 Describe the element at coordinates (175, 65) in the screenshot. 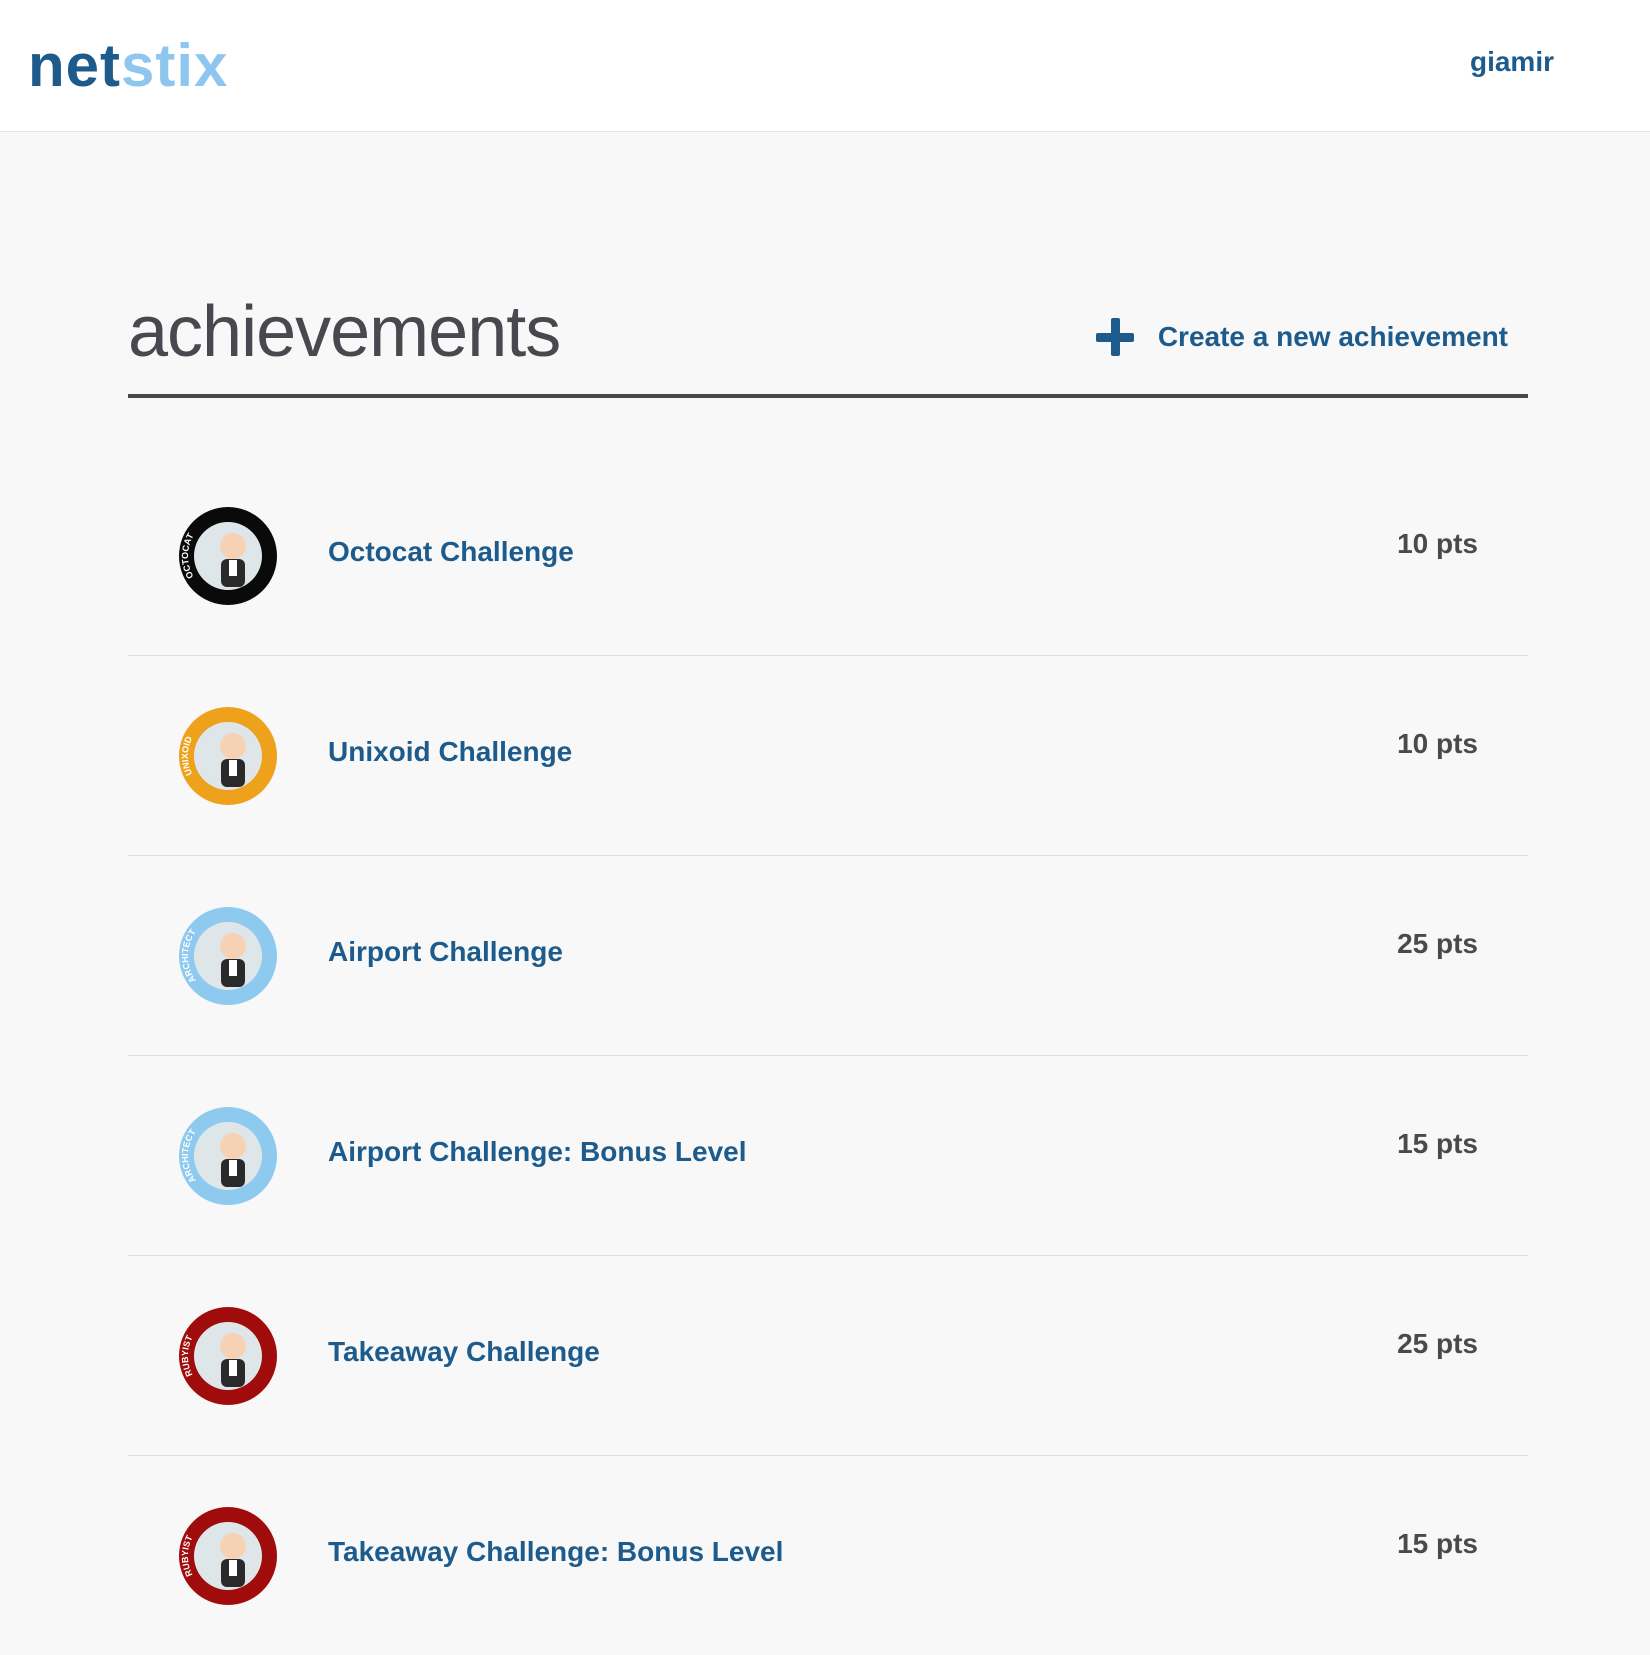

I see `logo-text-stix: stix` at that location.